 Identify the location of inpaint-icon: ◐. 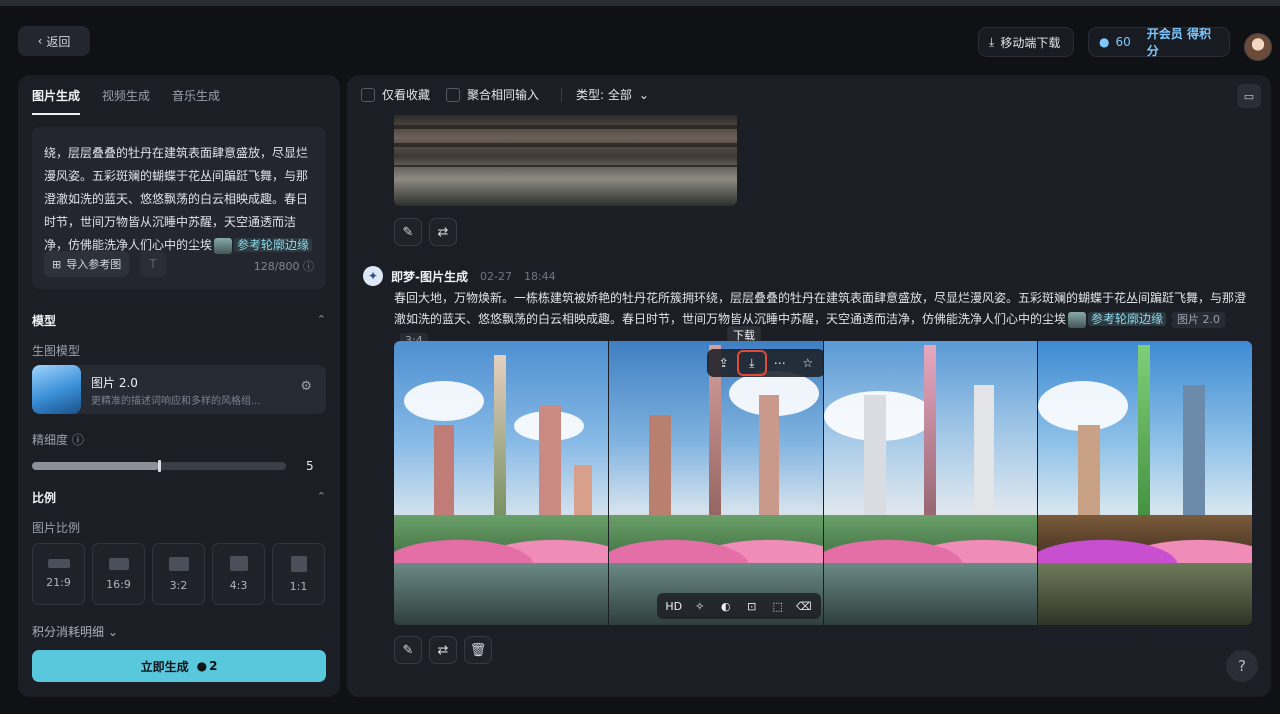
(726, 606).